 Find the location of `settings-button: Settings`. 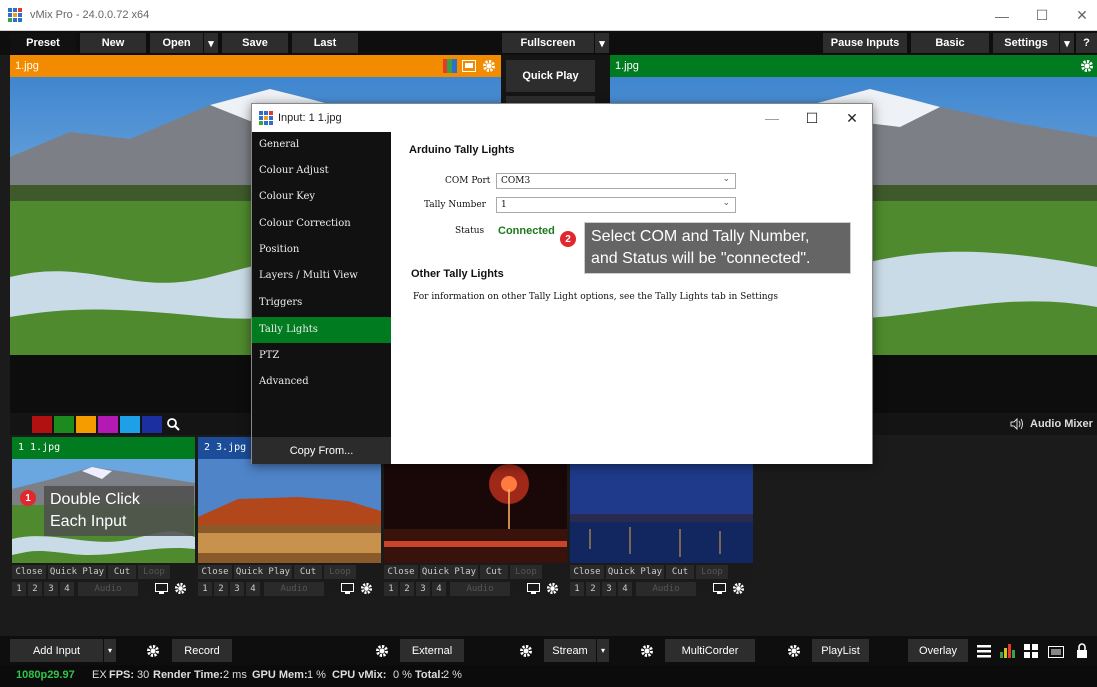

settings-button: Settings is located at coordinates (1026, 43).